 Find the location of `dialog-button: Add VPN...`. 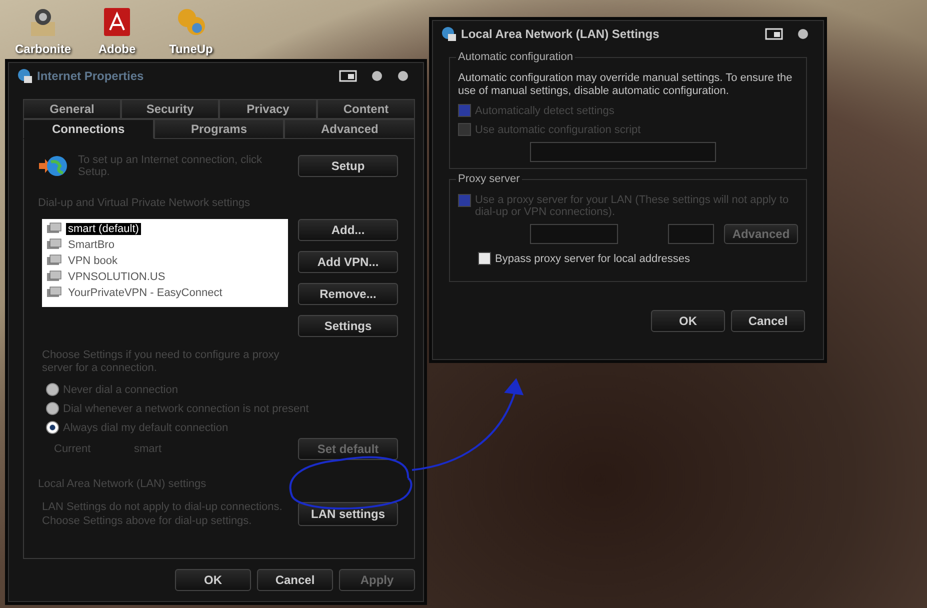

dialog-button: Add VPN... is located at coordinates (348, 262).